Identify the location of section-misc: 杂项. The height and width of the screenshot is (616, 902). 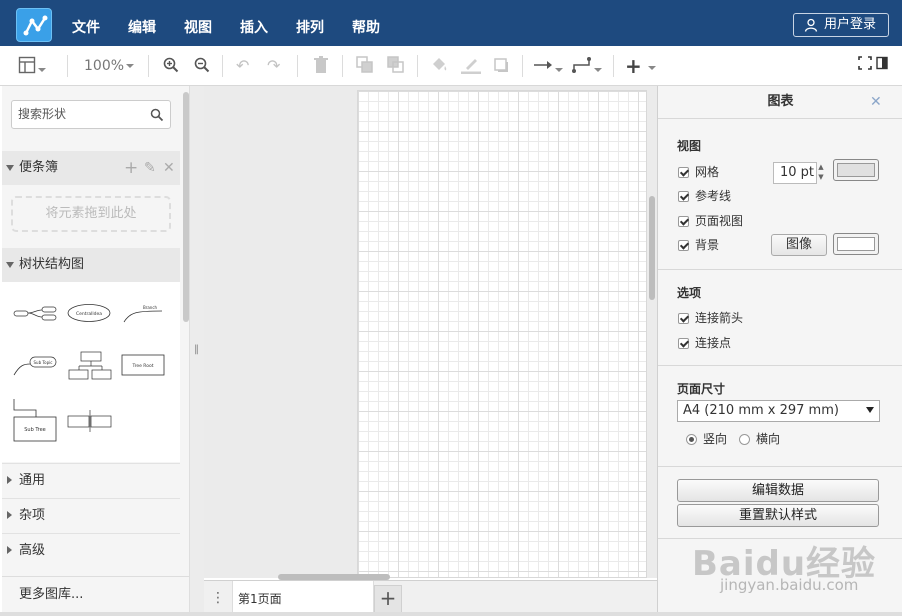
(91, 515).